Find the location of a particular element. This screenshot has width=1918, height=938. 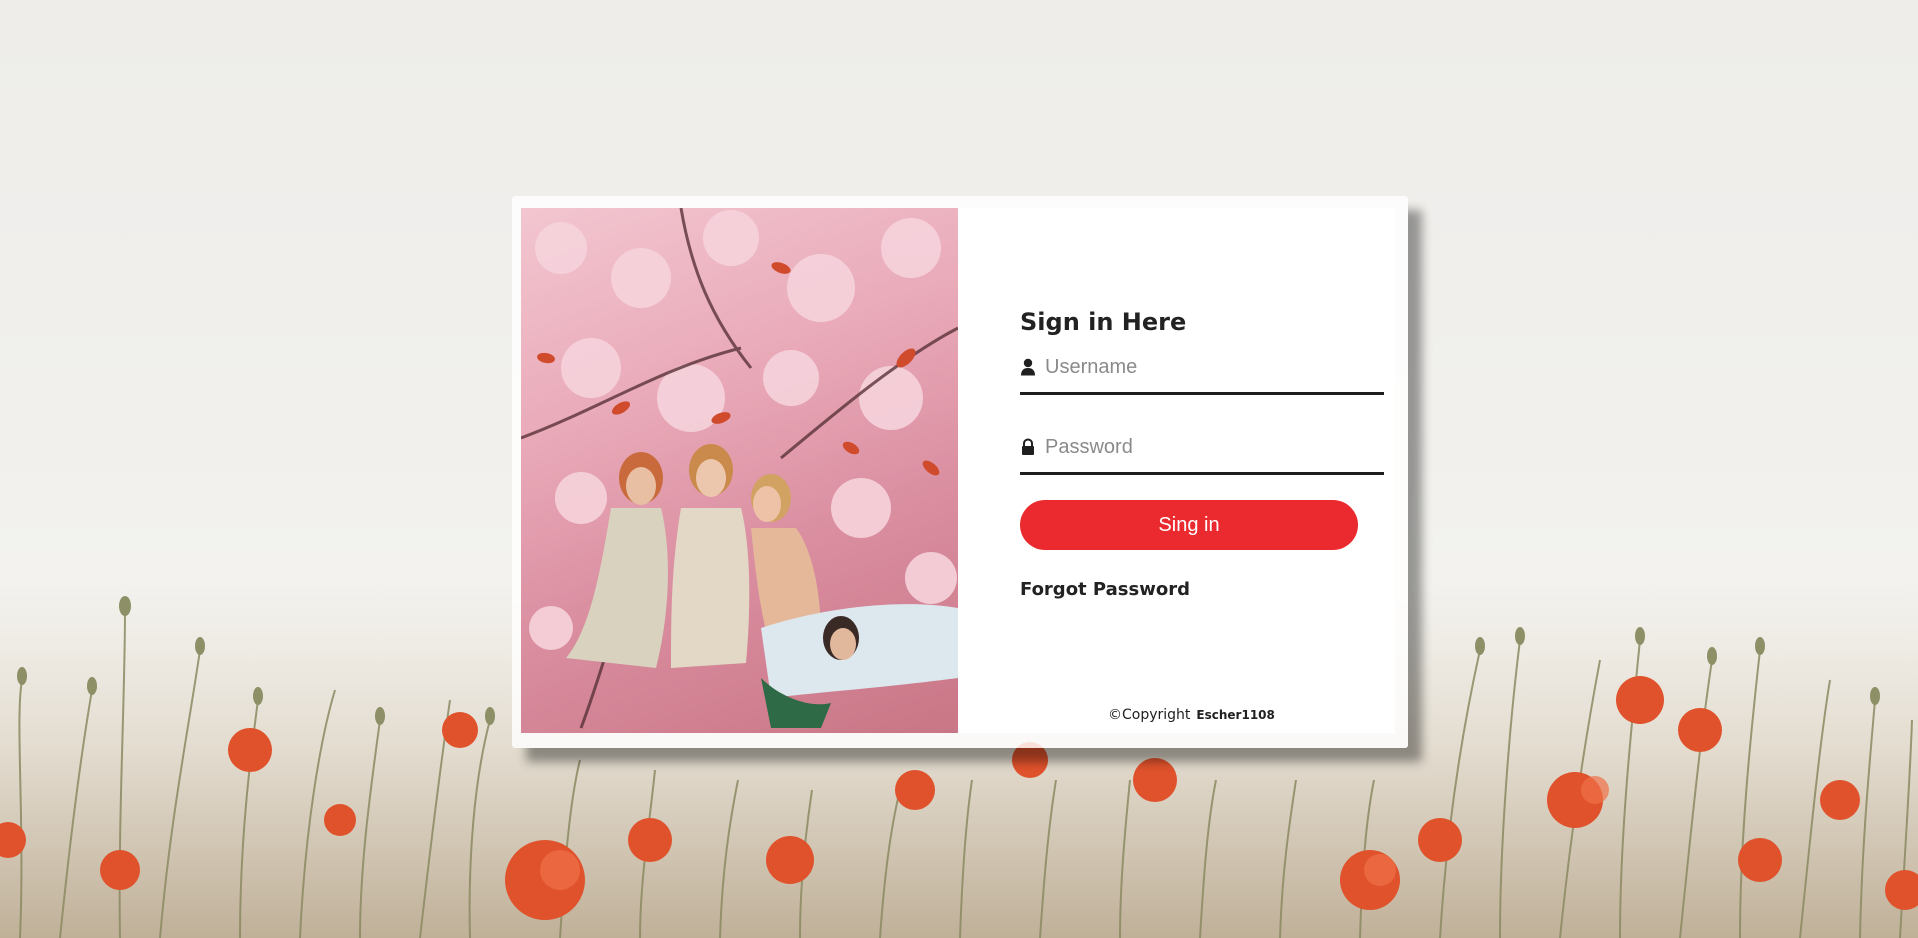

password-input is located at coordinates (1210, 447).